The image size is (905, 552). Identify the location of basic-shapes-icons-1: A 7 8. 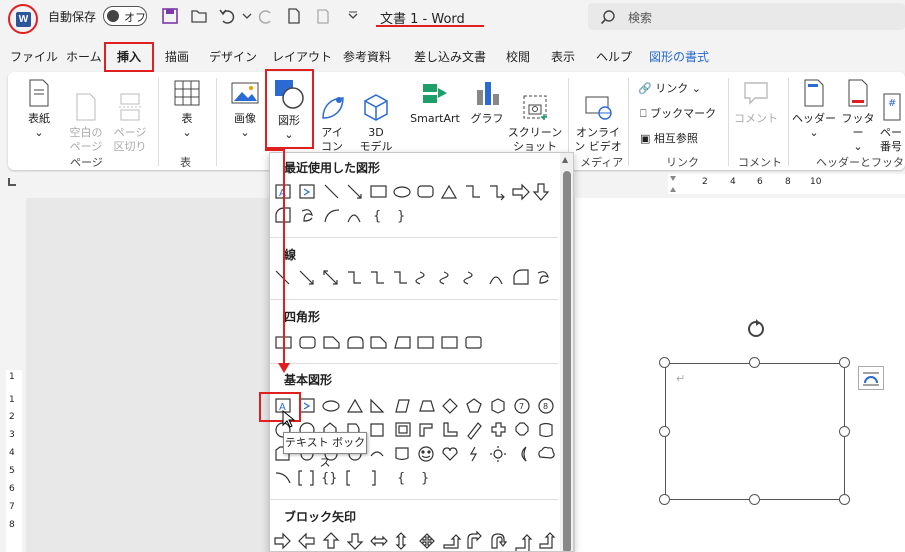
(415, 406).